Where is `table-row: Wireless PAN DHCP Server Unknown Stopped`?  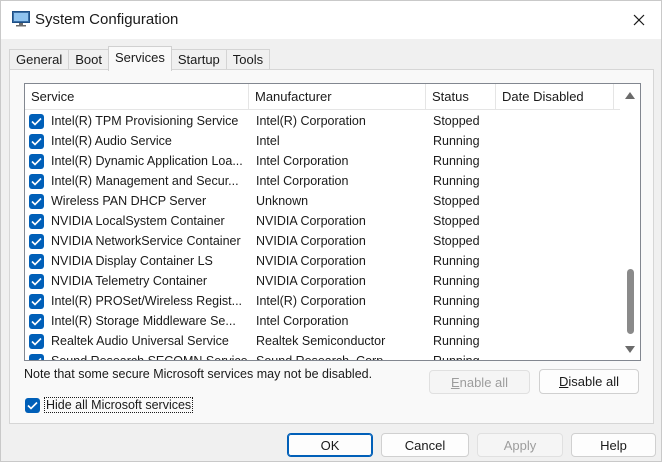
table-row: Wireless PAN DHCP Server Unknown Stopped is located at coordinates (323, 201).